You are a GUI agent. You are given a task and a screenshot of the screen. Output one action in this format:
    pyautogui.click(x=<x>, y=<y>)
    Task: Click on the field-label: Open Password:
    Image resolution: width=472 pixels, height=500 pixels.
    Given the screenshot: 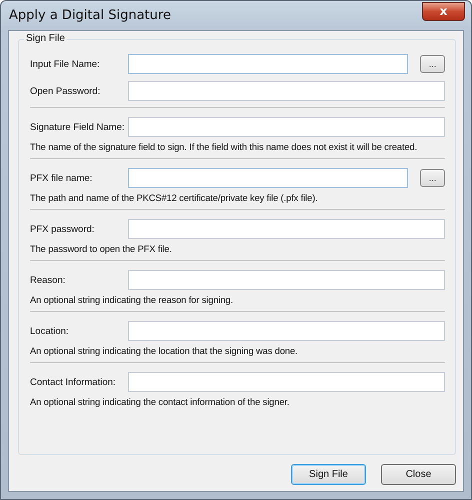 What is the action you would take?
    pyautogui.click(x=66, y=91)
    